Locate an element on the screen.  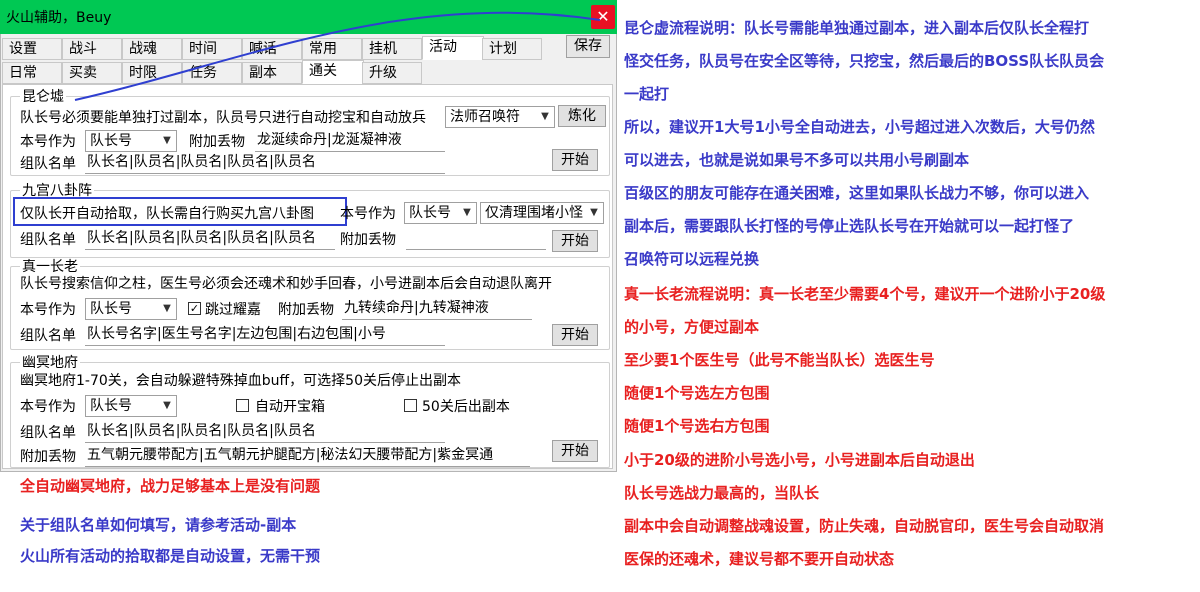
kunlun-skill-value: 法师召唤符 is located at coordinates (485, 117).